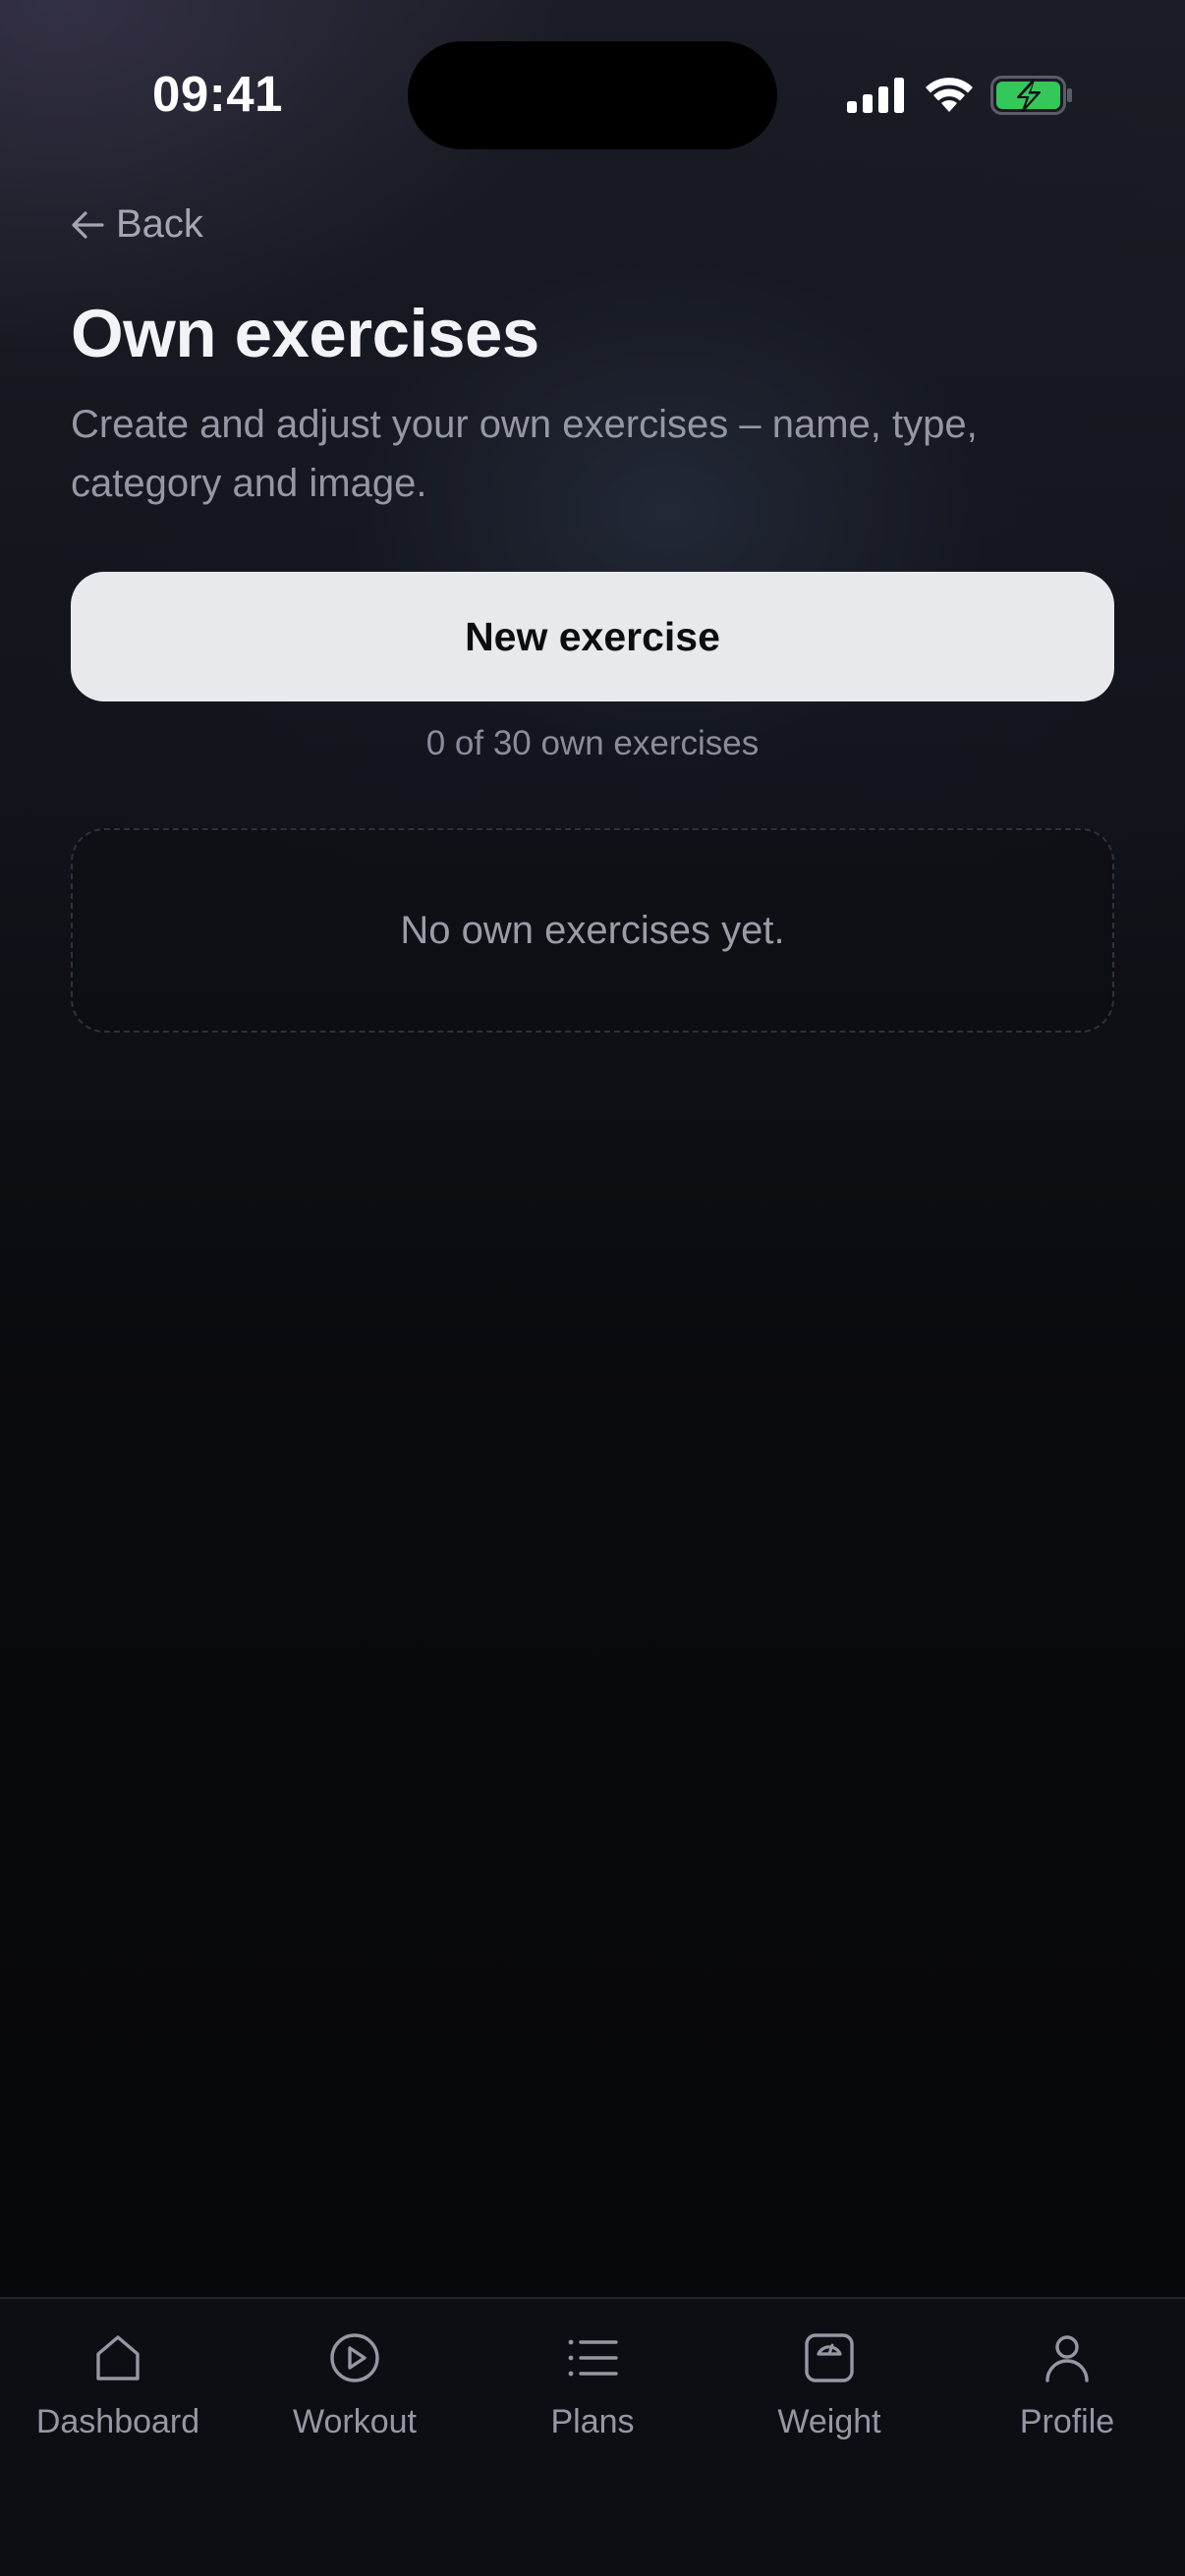 Image resolution: width=1185 pixels, height=2576 pixels. I want to click on back-button: Back, so click(137, 224).